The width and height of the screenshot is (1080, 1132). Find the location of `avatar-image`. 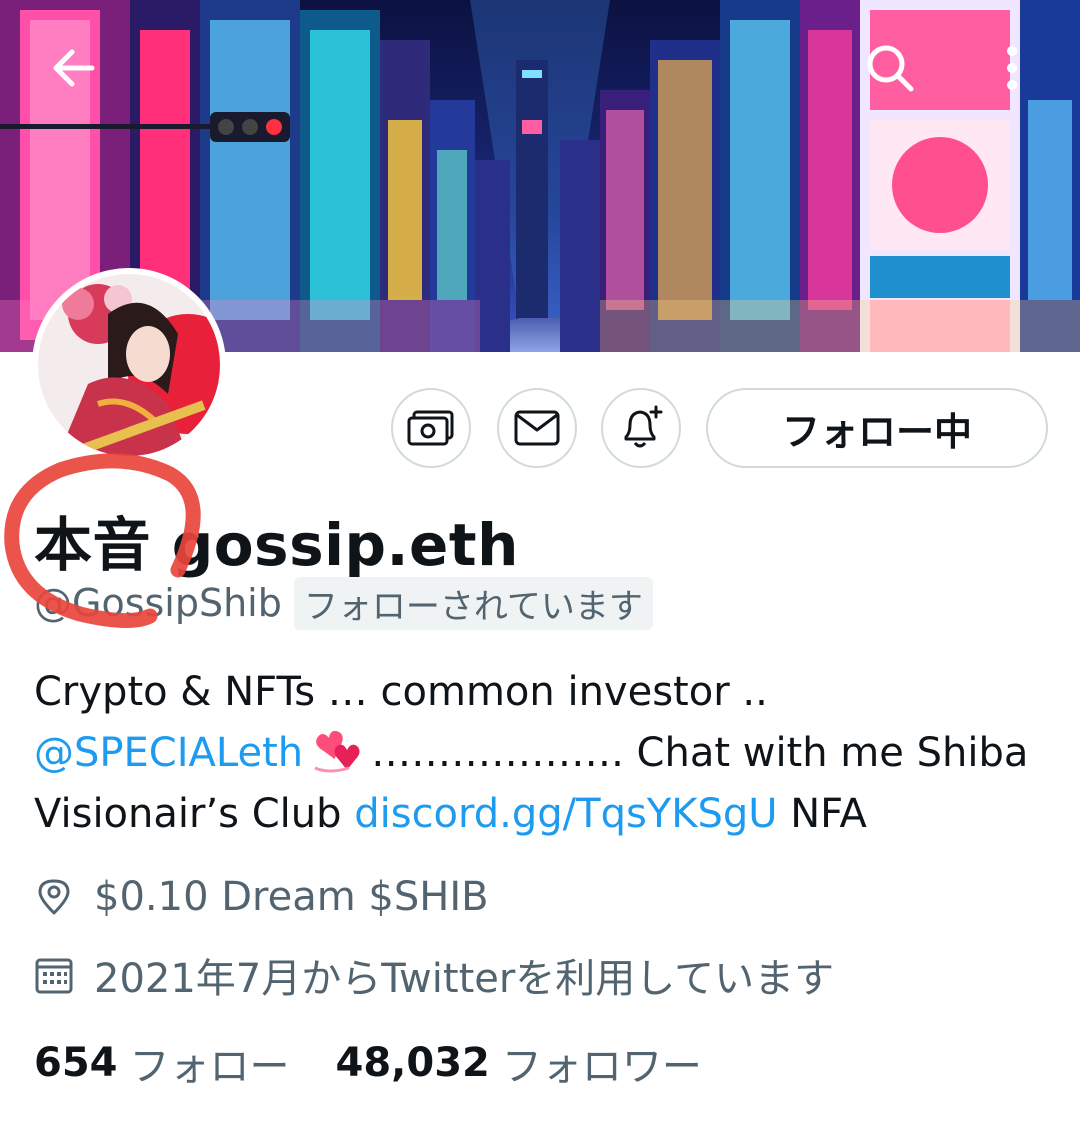

avatar-image is located at coordinates (129, 365).